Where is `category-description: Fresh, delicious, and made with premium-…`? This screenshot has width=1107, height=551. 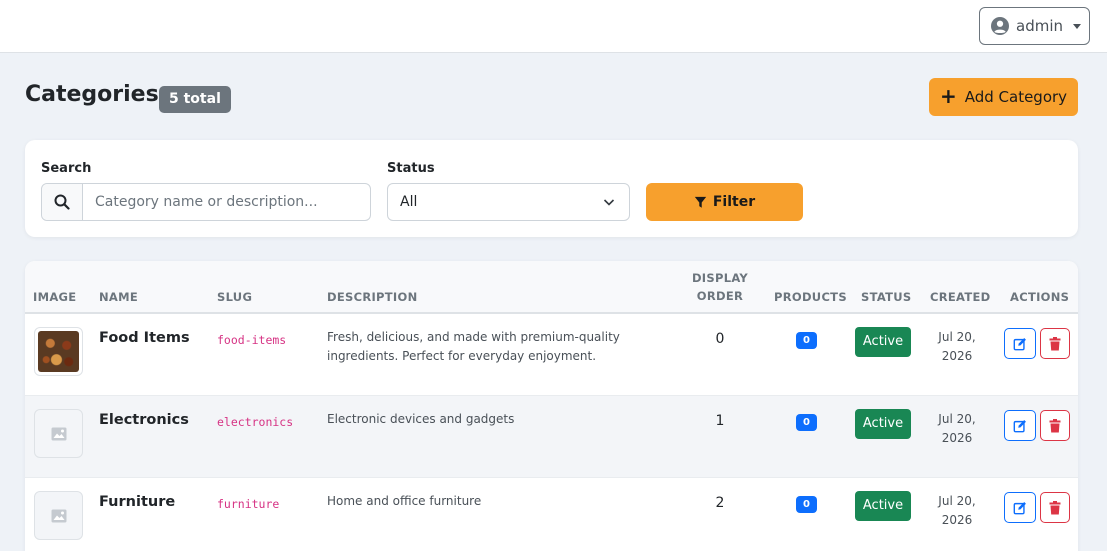
category-description: Fresh, delicious, and made with premium-… is located at coordinates (477, 347).